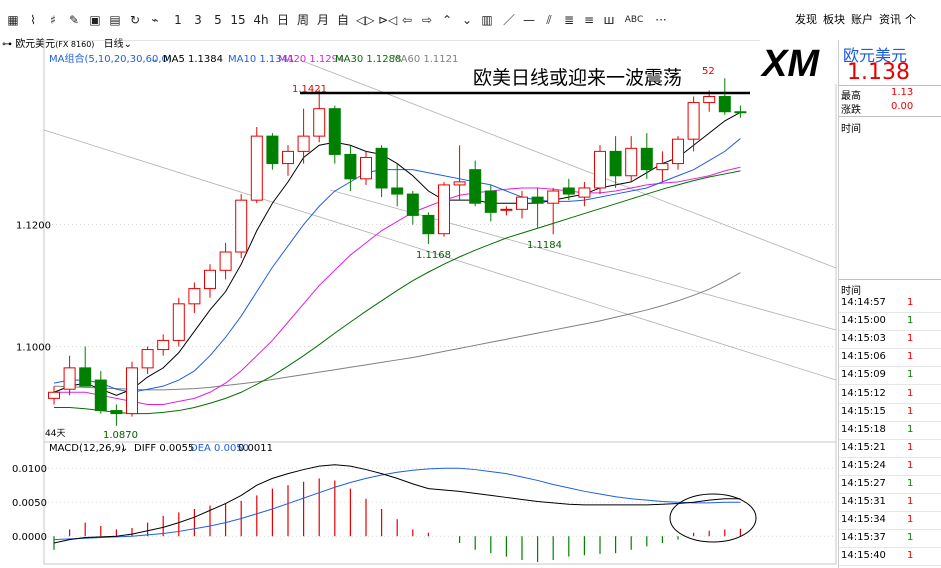  Describe the element at coordinates (283, 20) in the screenshot. I see `period-day: 日` at that location.